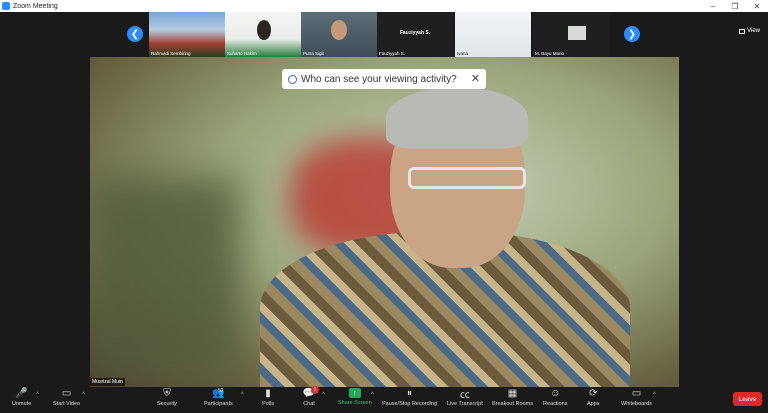  Describe the element at coordinates (757, 6) in the screenshot. I see `close-window-button: ✕` at that location.